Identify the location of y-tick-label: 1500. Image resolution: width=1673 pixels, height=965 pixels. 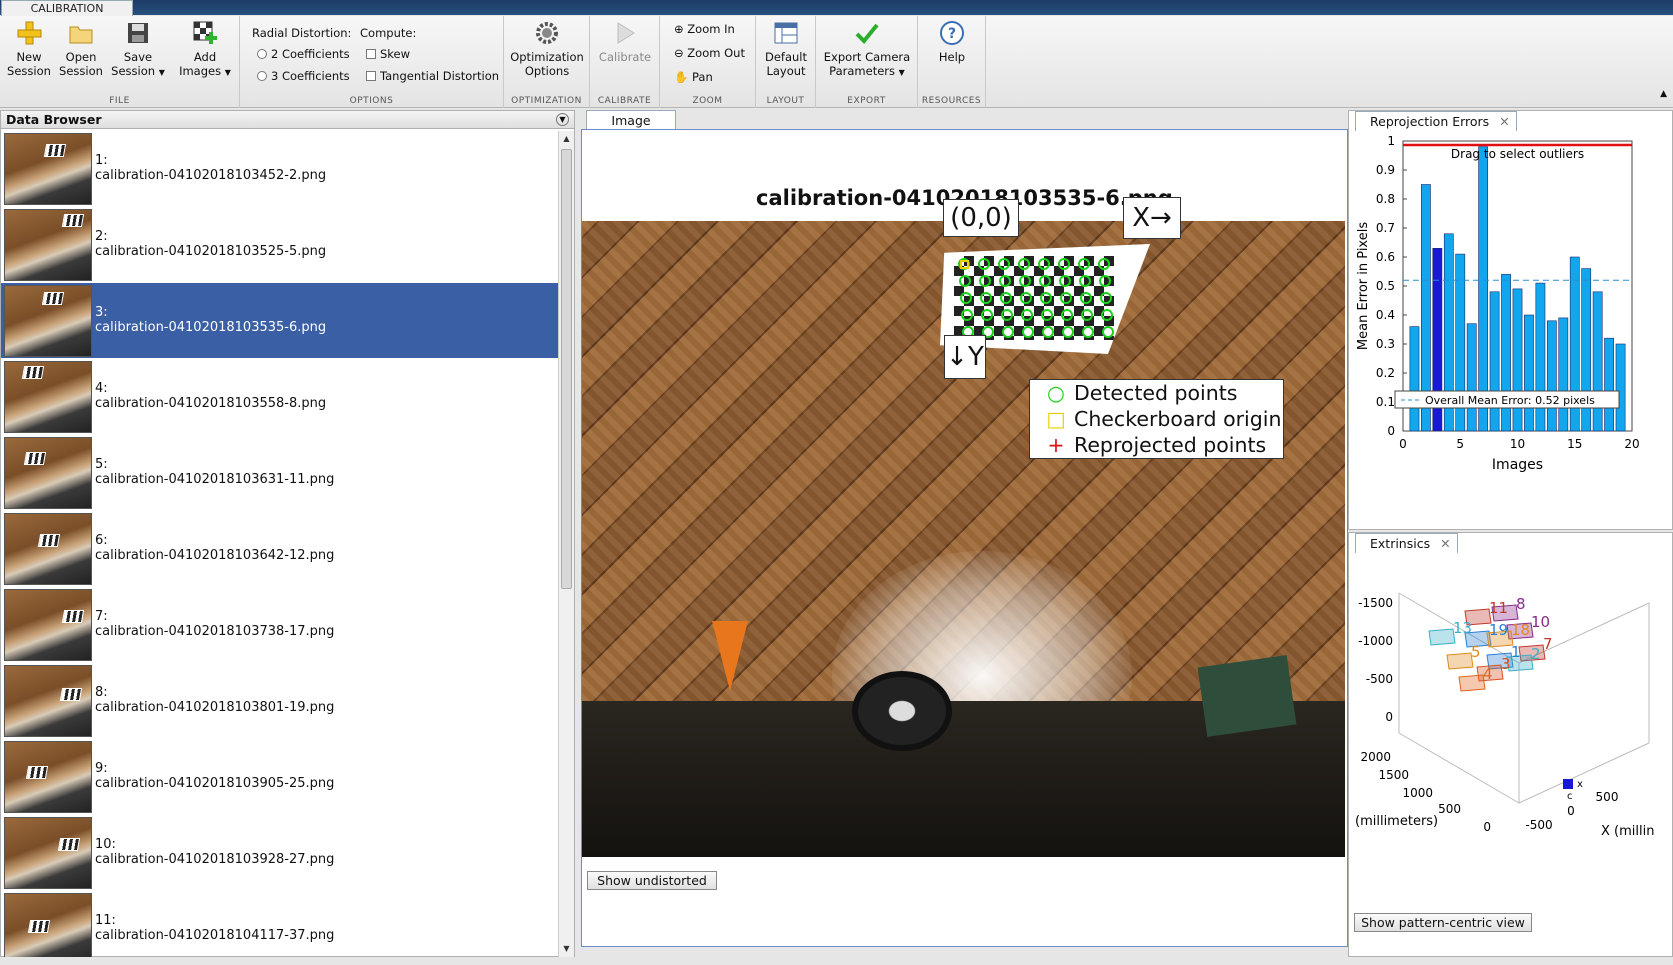
(1393, 775).